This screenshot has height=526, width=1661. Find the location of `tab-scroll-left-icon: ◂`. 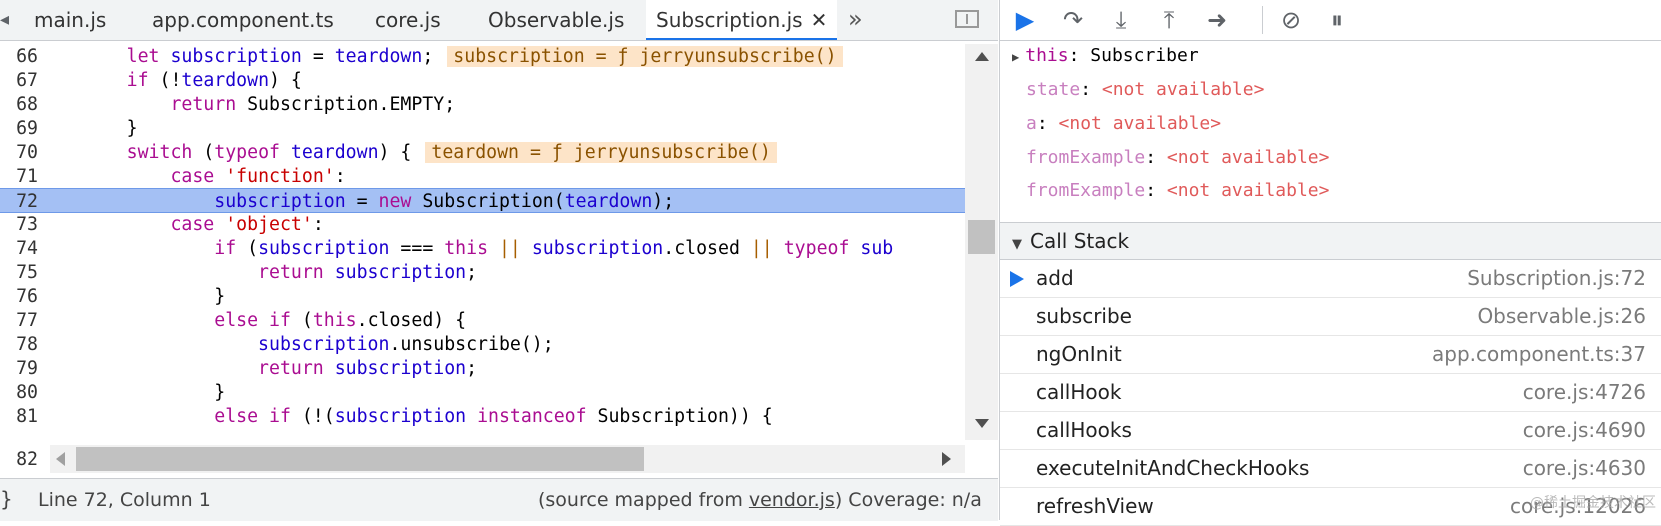

tab-scroll-left-icon: ◂ is located at coordinates (6, 20).